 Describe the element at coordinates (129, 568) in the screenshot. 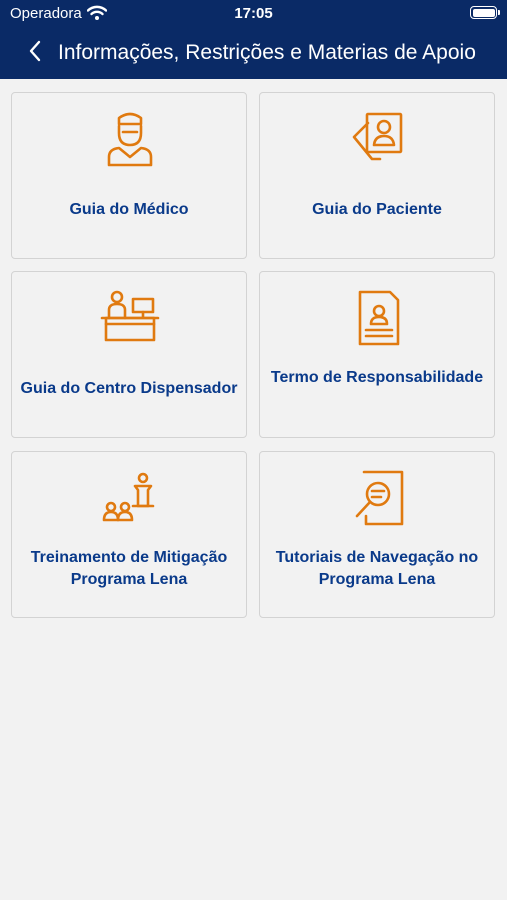

I see `card-label: Treinamento de Mitigação Programa Lena` at that location.